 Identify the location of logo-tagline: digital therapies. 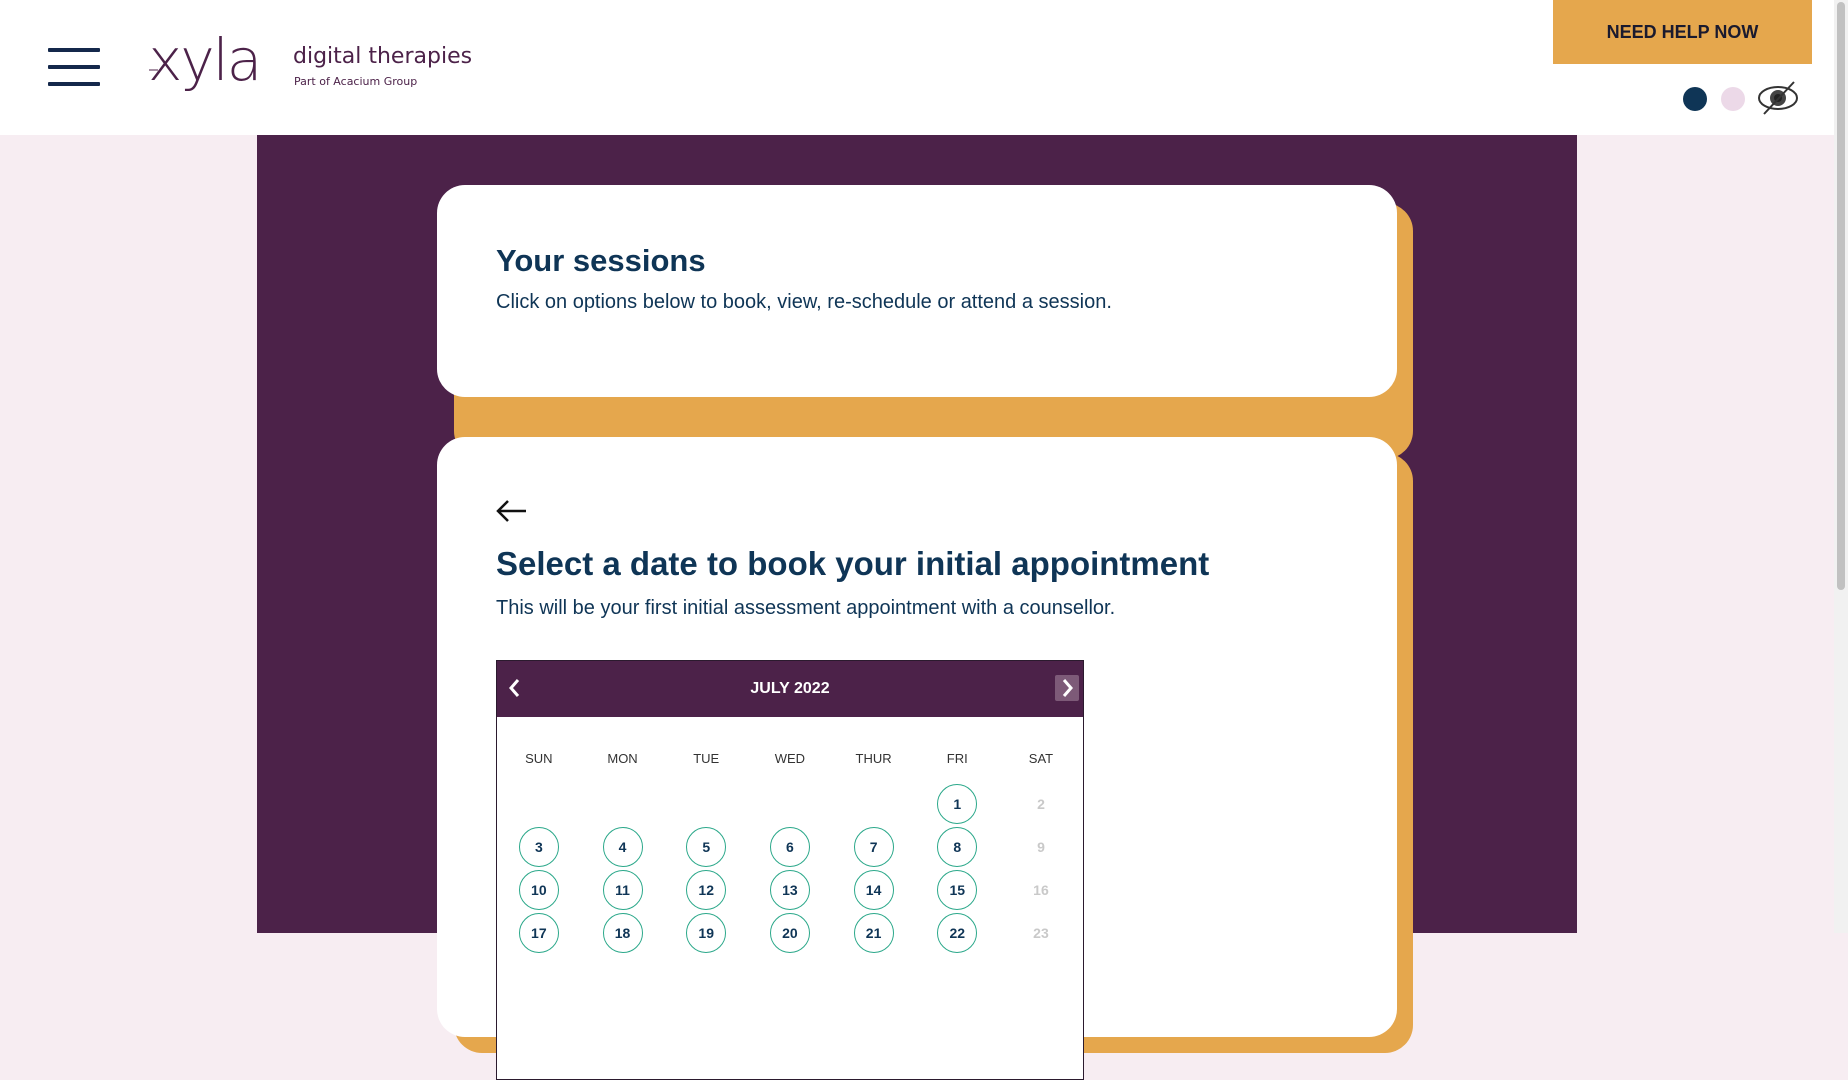
(383, 56).